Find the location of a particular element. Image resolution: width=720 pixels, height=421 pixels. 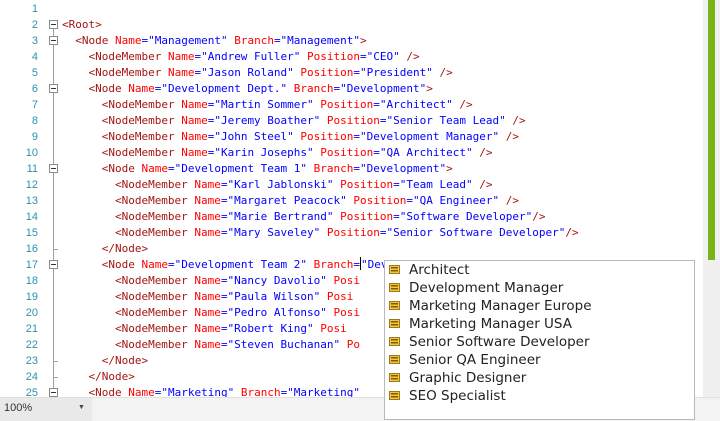

line-number: 9 is located at coordinates (34, 137).